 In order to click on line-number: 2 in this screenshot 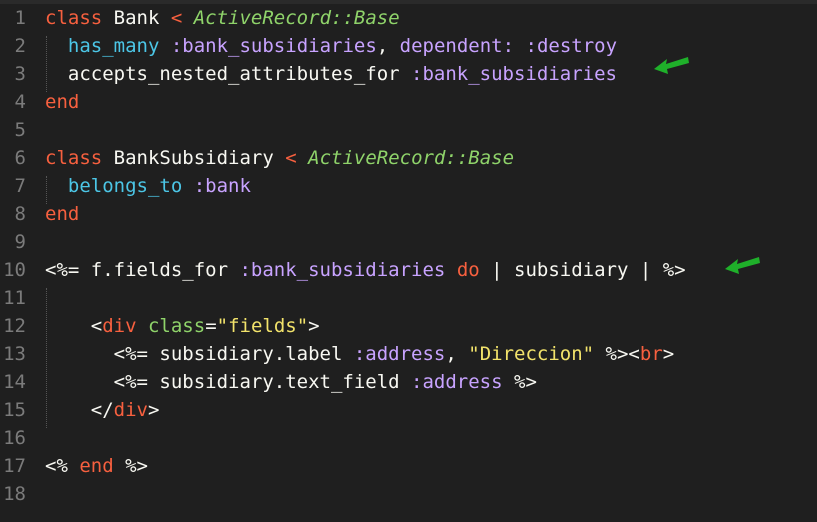, I will do `click(20, 46)`.